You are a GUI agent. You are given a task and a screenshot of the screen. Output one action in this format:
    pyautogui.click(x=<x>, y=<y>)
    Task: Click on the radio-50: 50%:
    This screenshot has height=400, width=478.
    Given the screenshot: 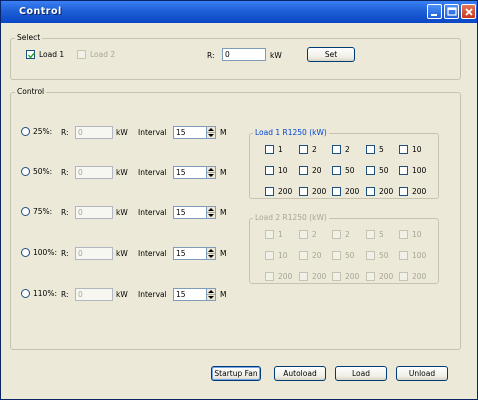 What is the action you would take?
    pyautogui.click(x=36, y=171)
    